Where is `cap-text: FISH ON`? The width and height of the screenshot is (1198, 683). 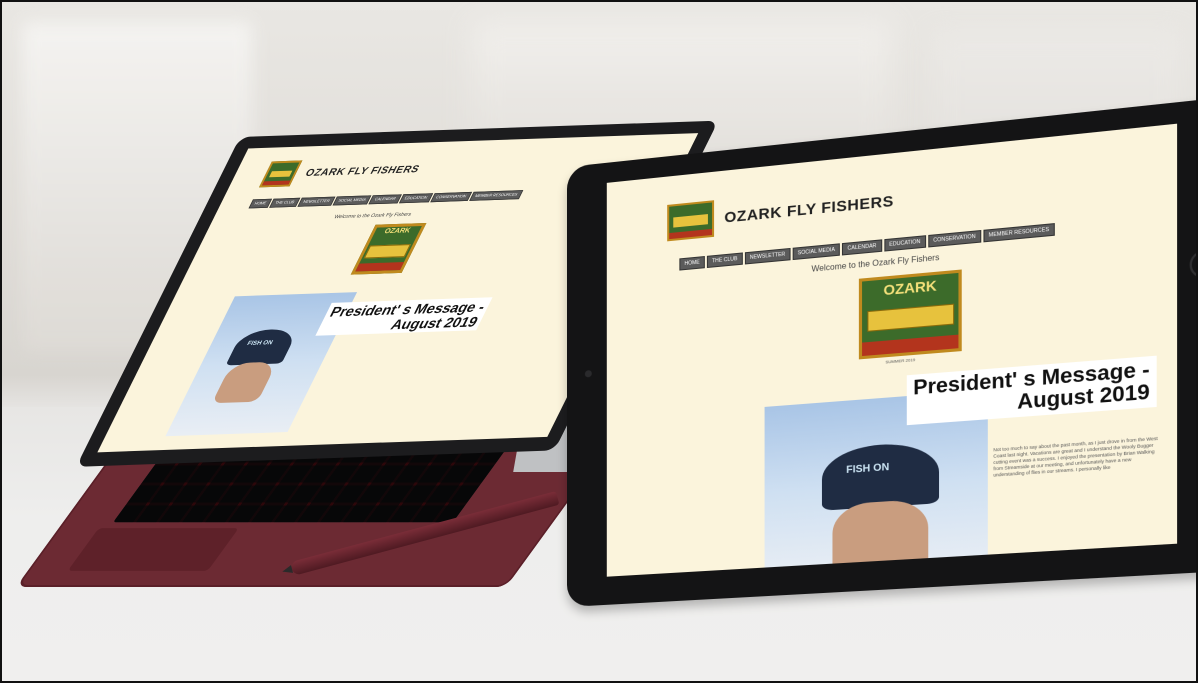 cap-text: FISH ON is located at coordinates (260, 343).